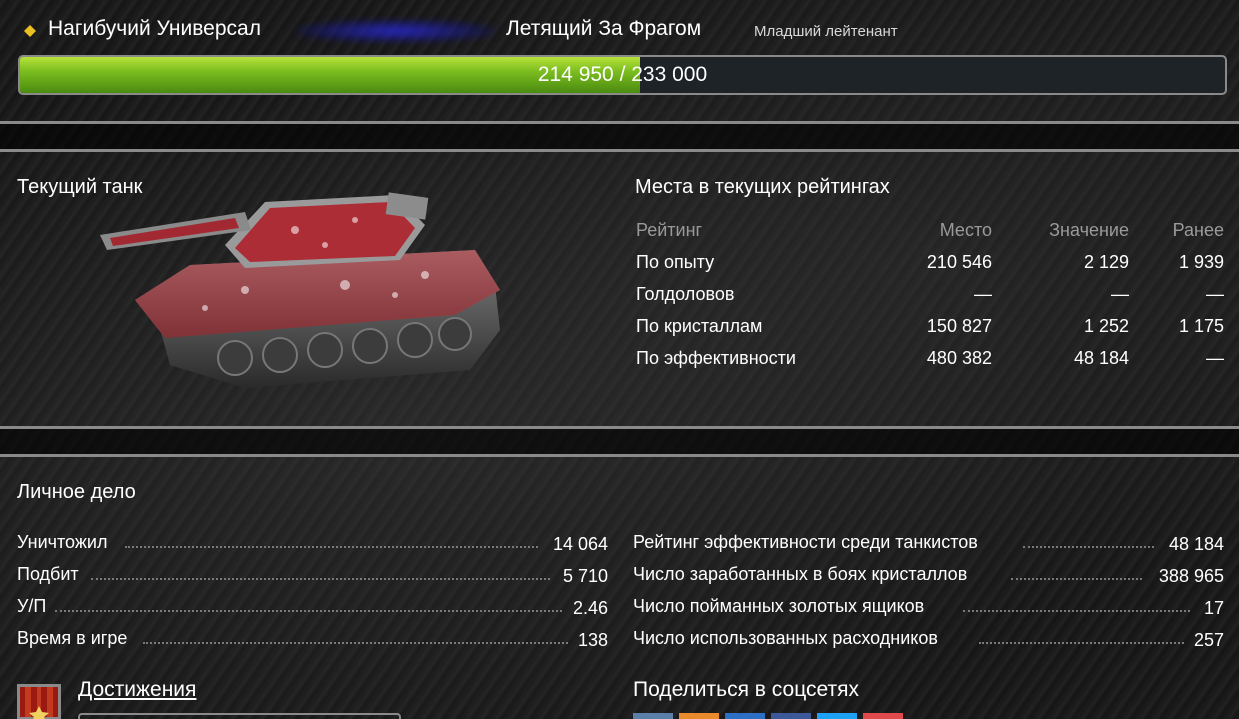 The height and width of the screenshot is (719, 1239). I want to click on stat-label: У/П, so click(32, 606).